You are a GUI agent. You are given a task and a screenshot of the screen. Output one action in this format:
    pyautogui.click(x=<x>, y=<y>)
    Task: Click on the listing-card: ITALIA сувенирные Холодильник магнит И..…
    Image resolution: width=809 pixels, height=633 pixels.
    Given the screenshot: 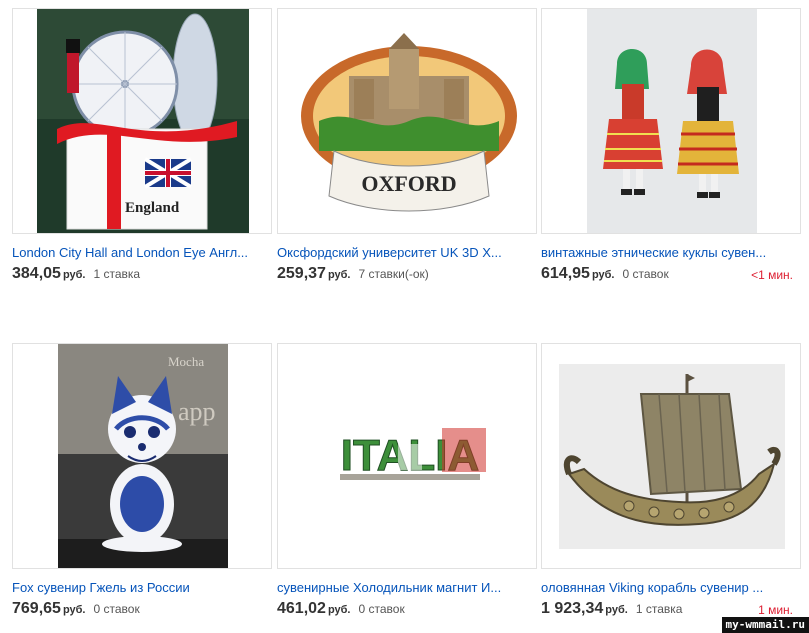 What is the action you would take?
    pyautogui.click(x=407, y=482)
    